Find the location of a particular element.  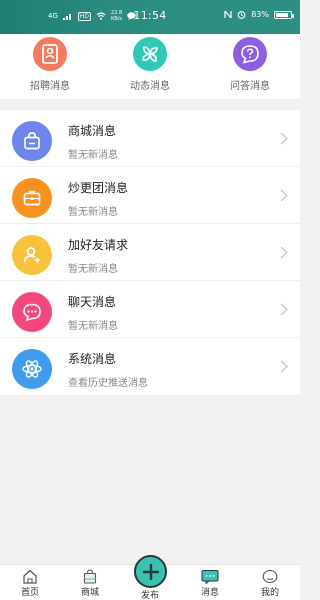

nav-mine: 我的 is located at coordinates (270, 582).